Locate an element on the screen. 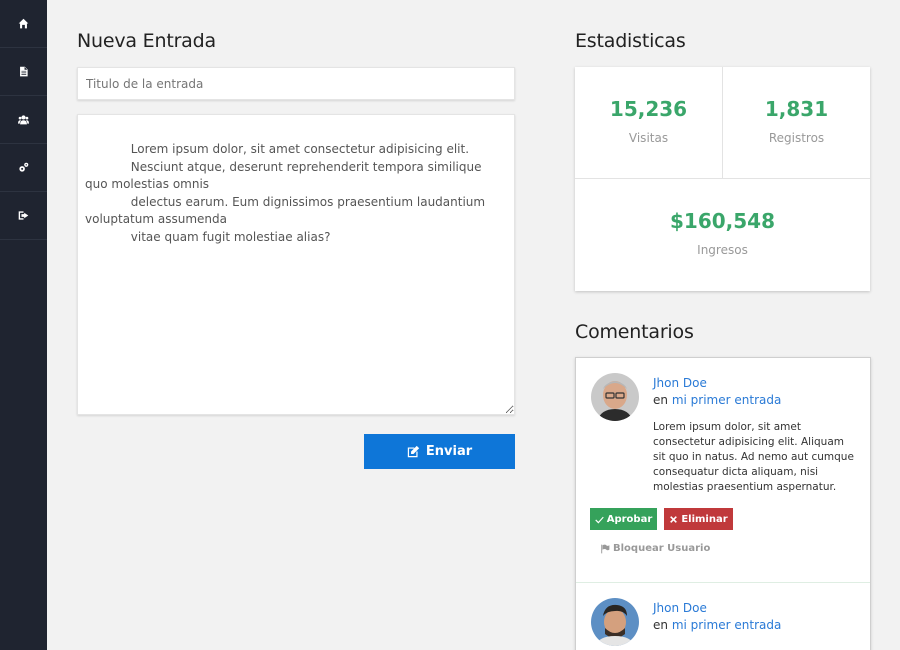  sidebar-item-entries is located at coordinates (23, 72).